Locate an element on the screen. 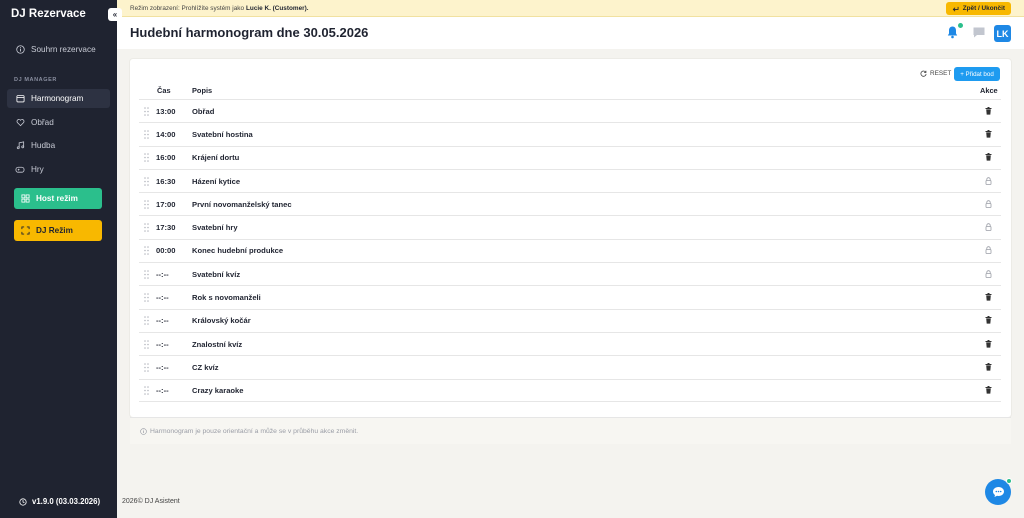  row-time: 00:00 is located at coordinates (166, 251).